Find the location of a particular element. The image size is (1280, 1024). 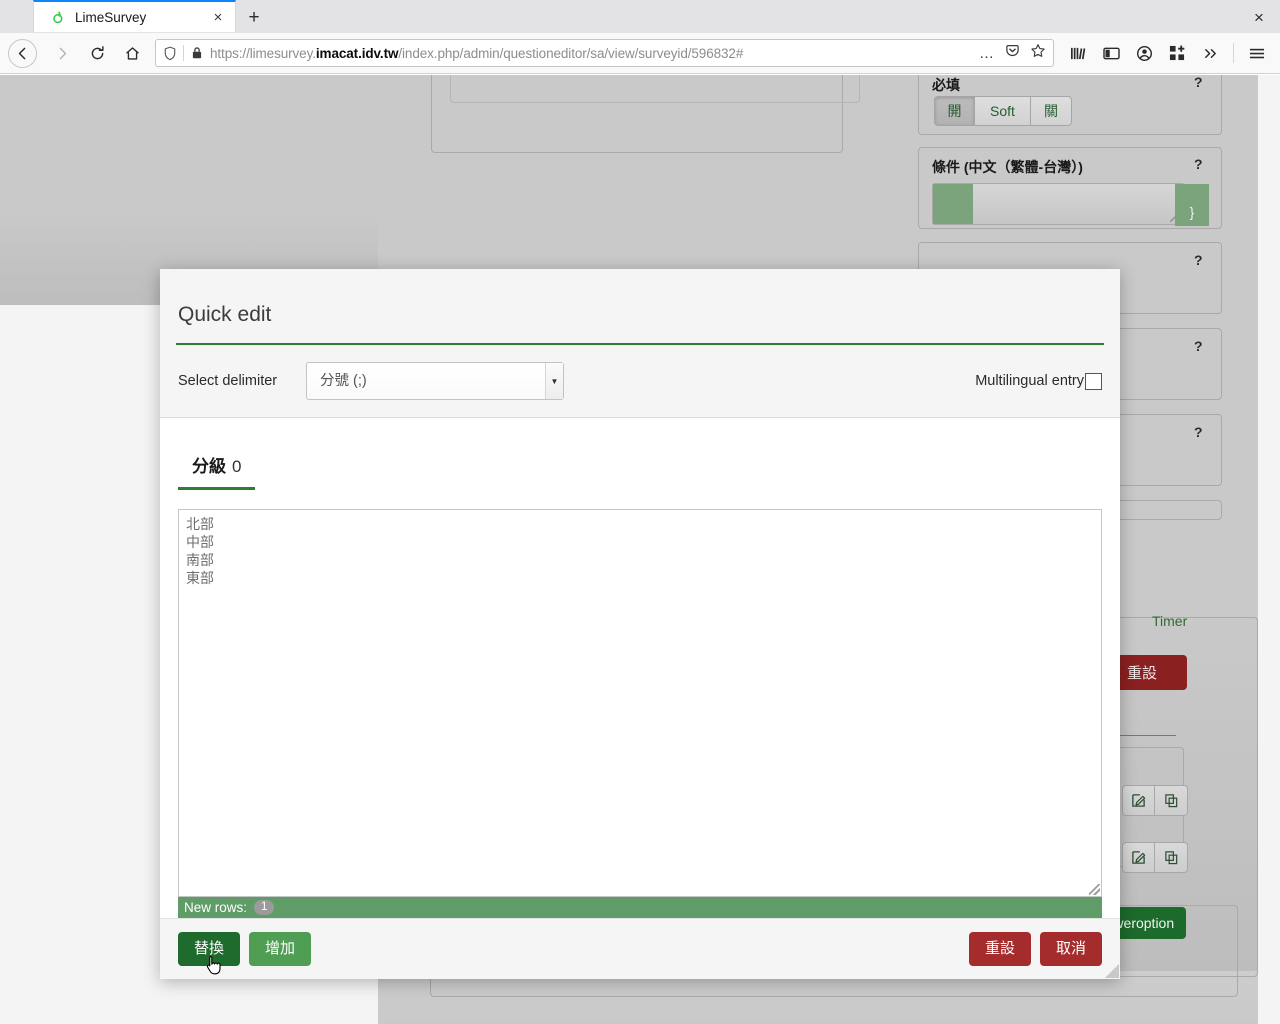

tab-close-icon: × is located at coordinates (218, 17).